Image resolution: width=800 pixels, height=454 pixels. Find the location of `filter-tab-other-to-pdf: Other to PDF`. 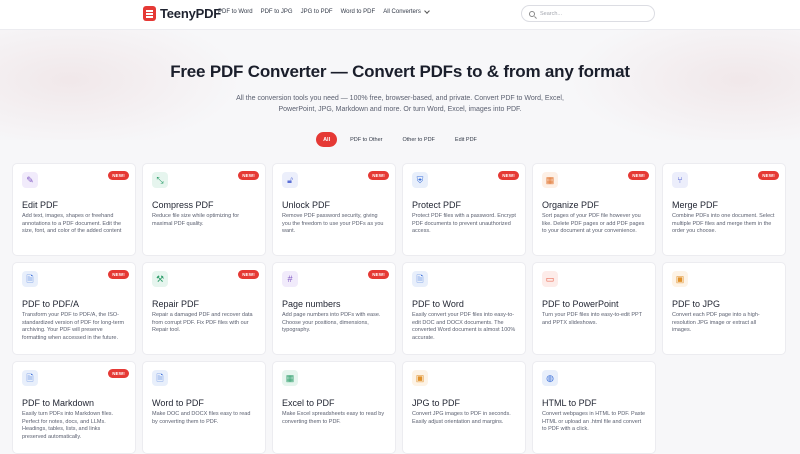

filter-tab-other-to-pdf: Other to PDF is located at coordinates (419, 139).